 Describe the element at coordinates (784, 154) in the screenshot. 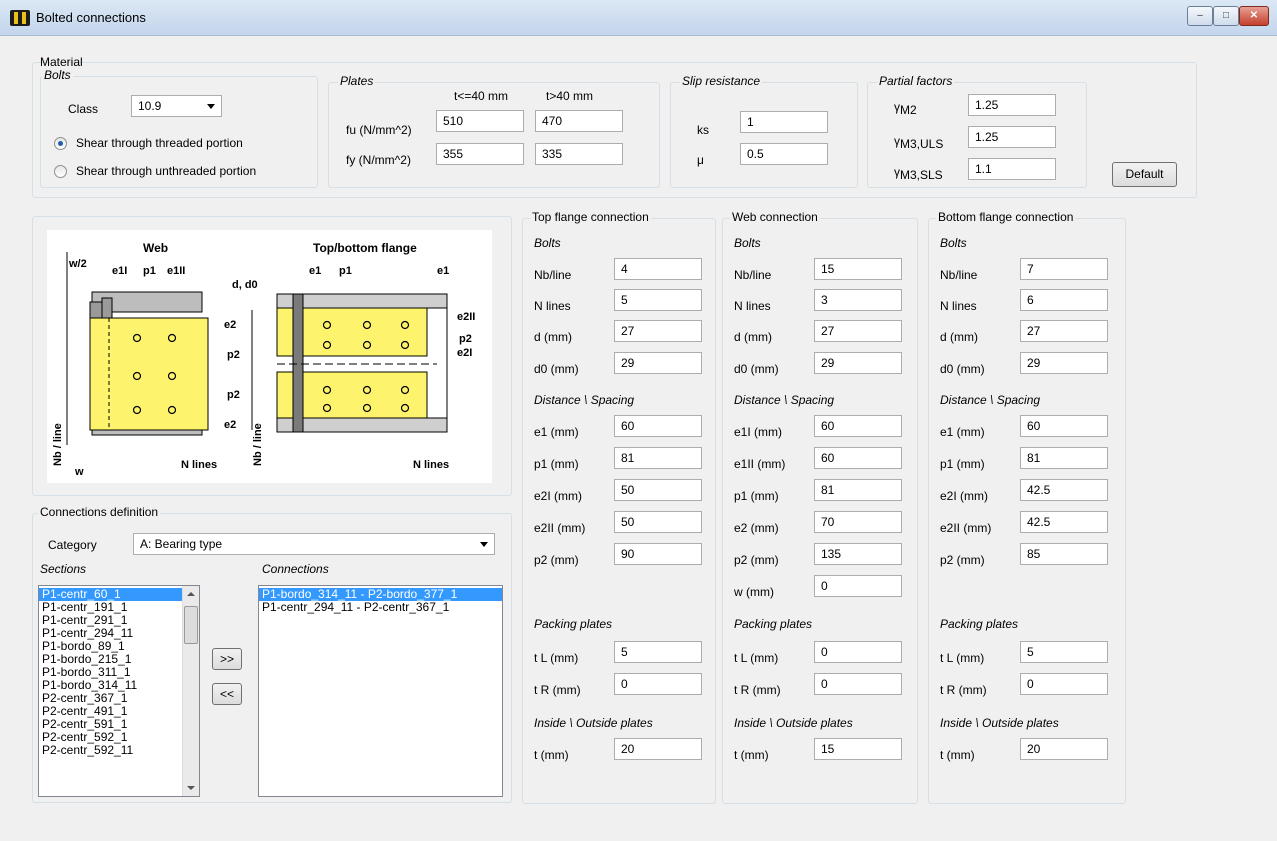

I see `mu-input: 0.5` at that location.